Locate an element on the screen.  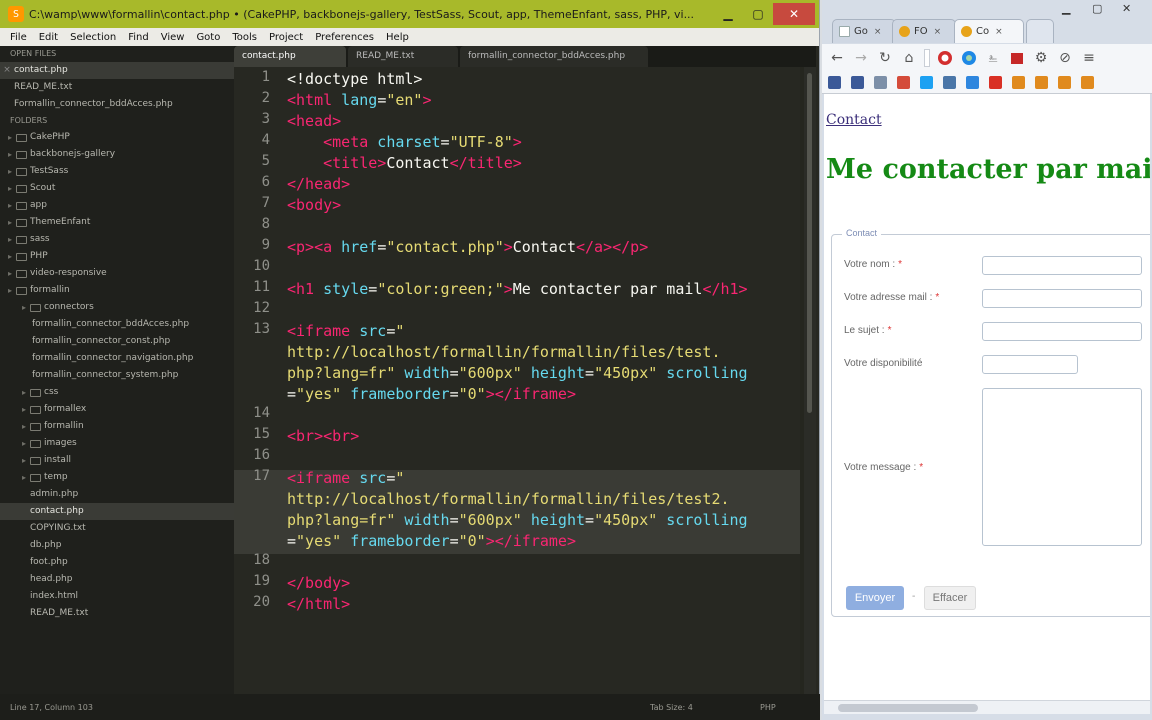
contact-link: Contact is located at coordinates (854, 120).